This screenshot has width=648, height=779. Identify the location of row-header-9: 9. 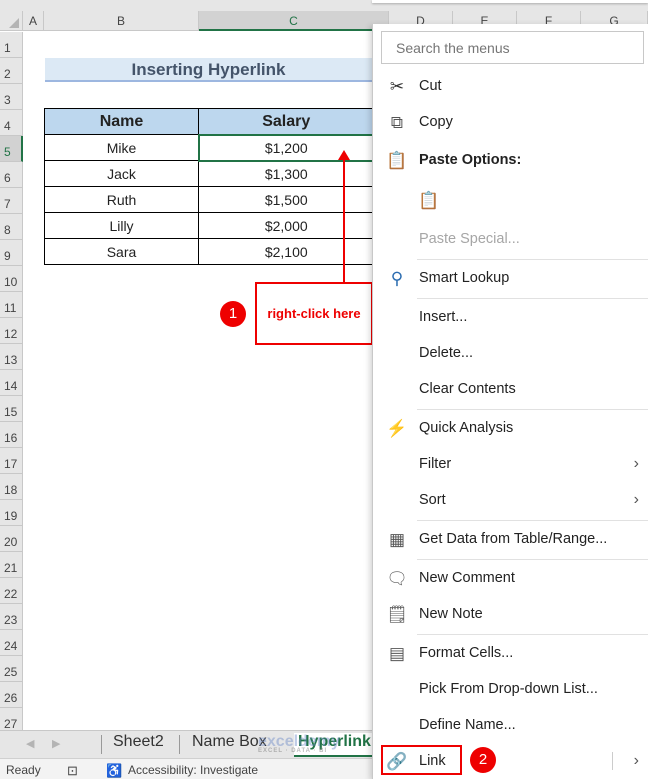
(11, 253).